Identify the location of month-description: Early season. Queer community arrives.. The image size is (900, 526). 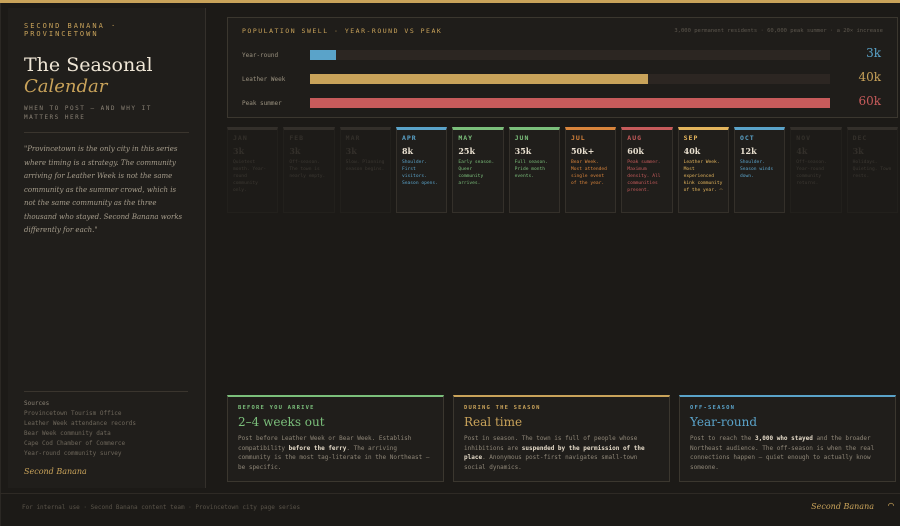
(476, 173).